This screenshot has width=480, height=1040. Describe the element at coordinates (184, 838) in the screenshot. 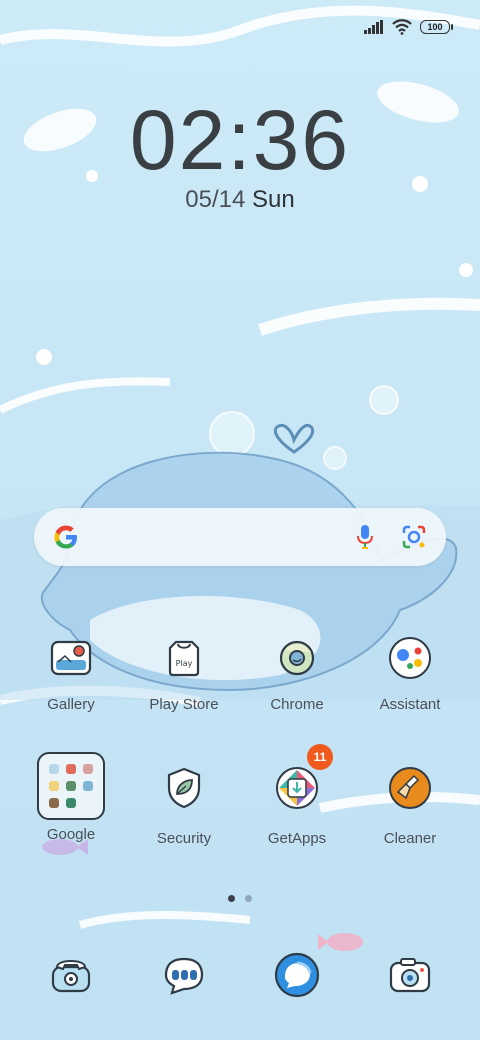

I see `app-label: Security` at that location.